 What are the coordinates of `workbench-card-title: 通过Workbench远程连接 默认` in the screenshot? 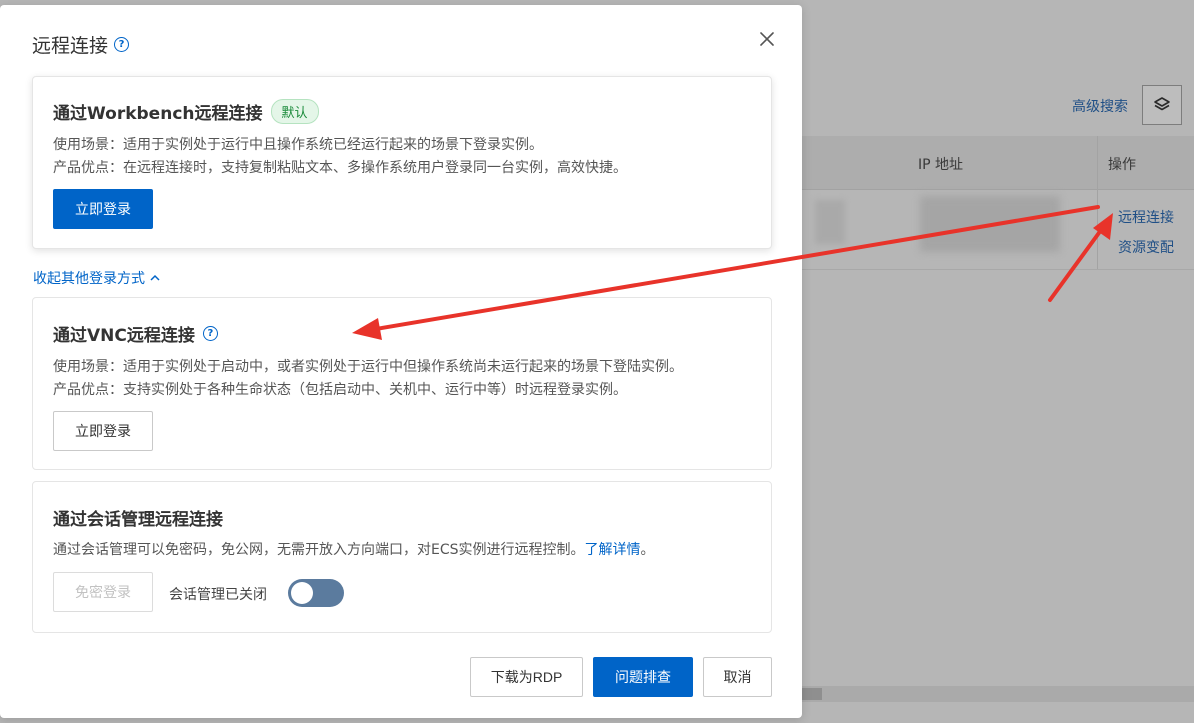 It's located at (186, 111).